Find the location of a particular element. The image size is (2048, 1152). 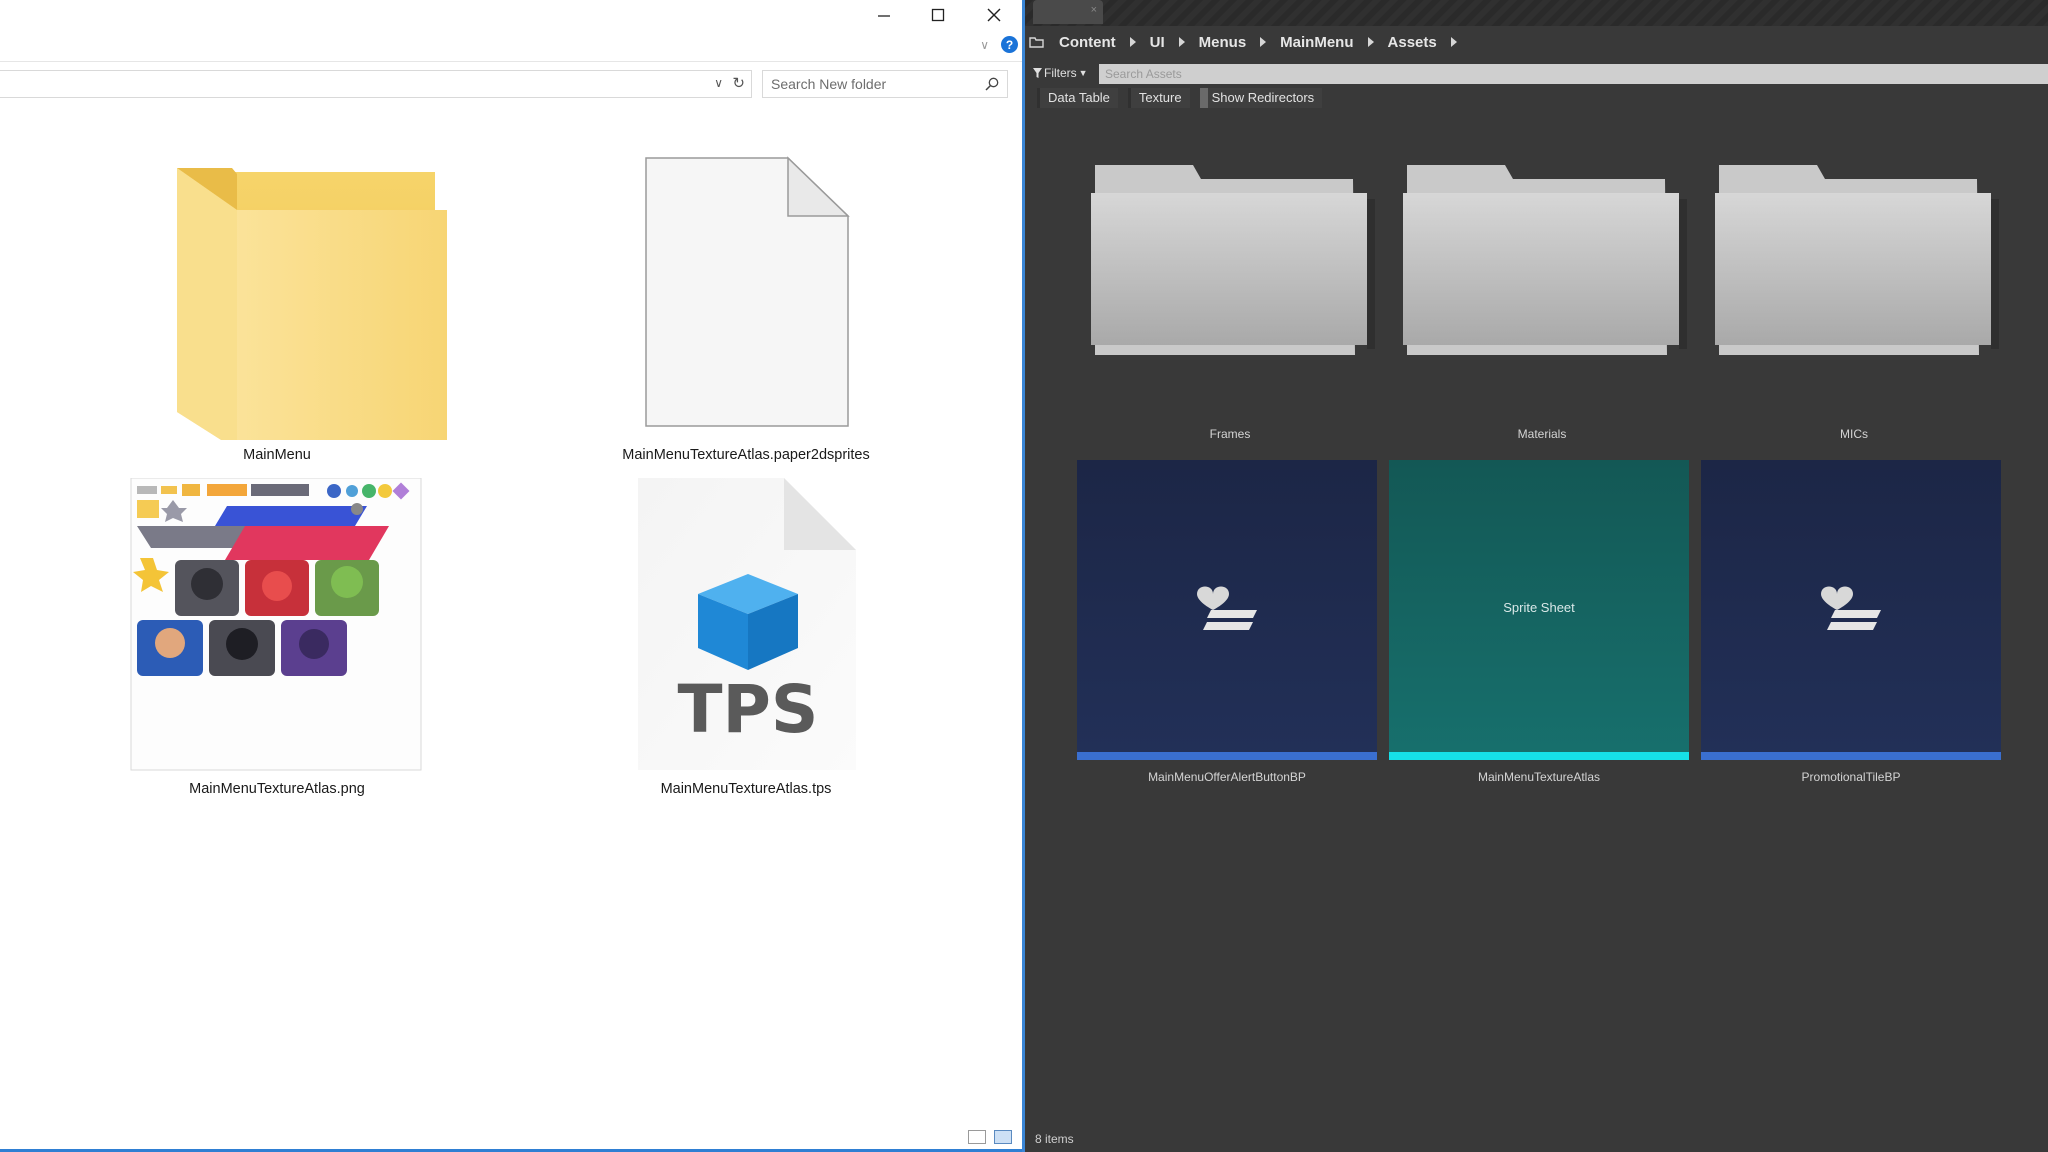

asset-label: MainMenuOfferAlertButtonBP is located at coordinates (1227, 777).